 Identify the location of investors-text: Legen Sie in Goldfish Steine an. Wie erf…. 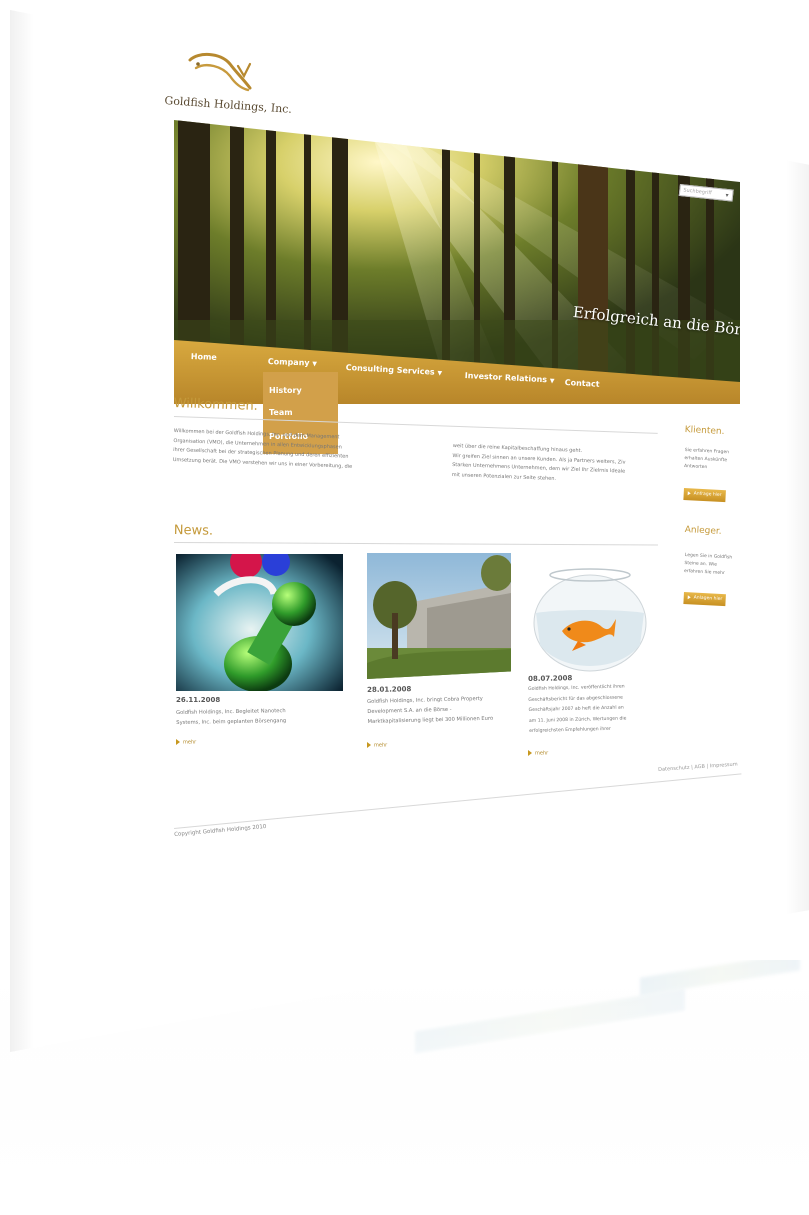
(708, 564).